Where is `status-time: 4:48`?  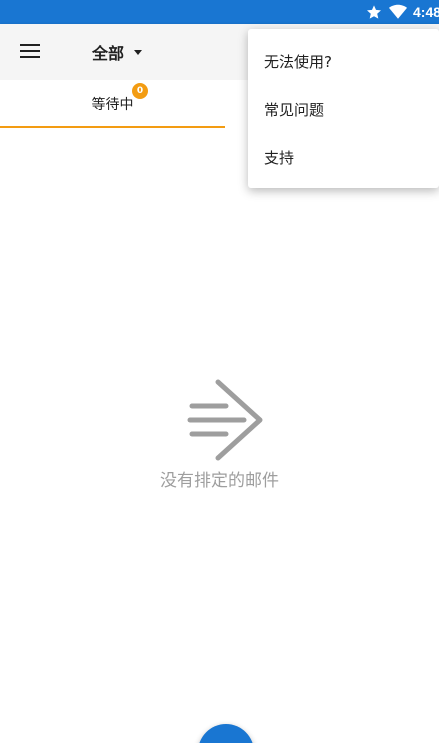 status-time: 4:48 is located at coordinates (426, 12).